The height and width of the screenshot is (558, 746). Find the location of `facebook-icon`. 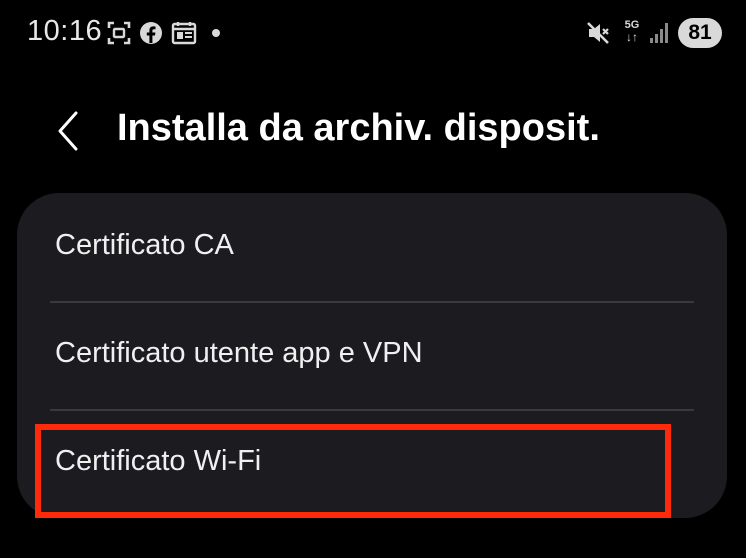

facebook-icon is located at coordinates (151, 33).